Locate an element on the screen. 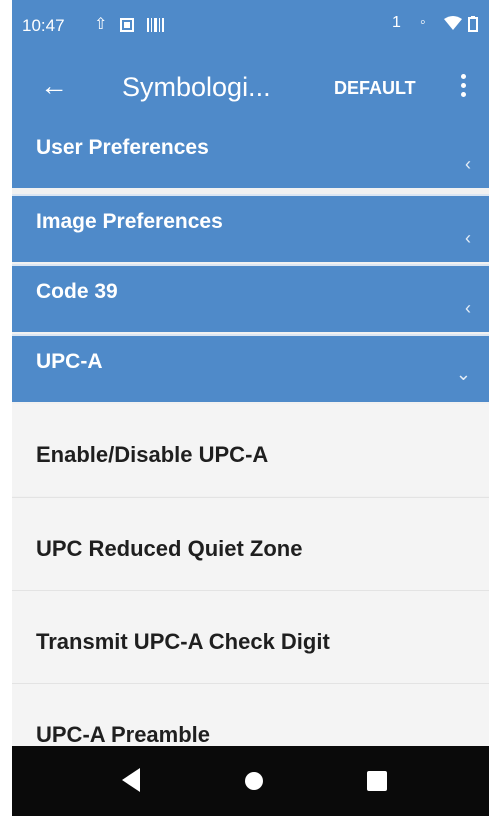  item-label: Enable/Disable UPC-A is located at coordinates (152, 454).